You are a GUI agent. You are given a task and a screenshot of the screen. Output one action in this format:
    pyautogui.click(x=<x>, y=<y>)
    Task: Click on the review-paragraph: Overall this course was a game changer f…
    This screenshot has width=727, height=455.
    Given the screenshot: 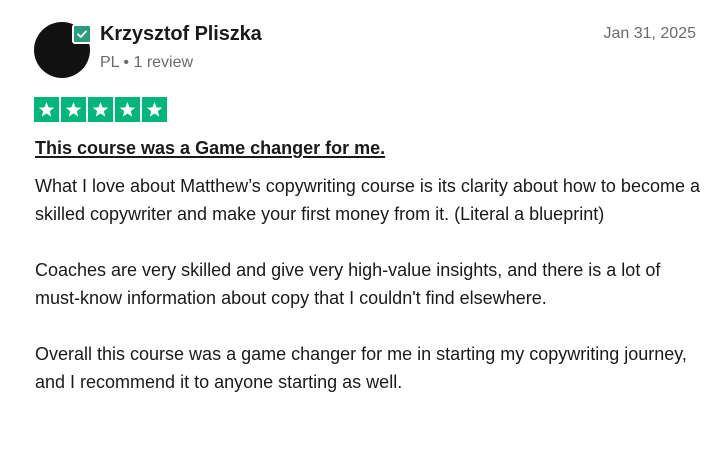 What is the action you would take?
    pyautogui.click(x=361, y=368)
    